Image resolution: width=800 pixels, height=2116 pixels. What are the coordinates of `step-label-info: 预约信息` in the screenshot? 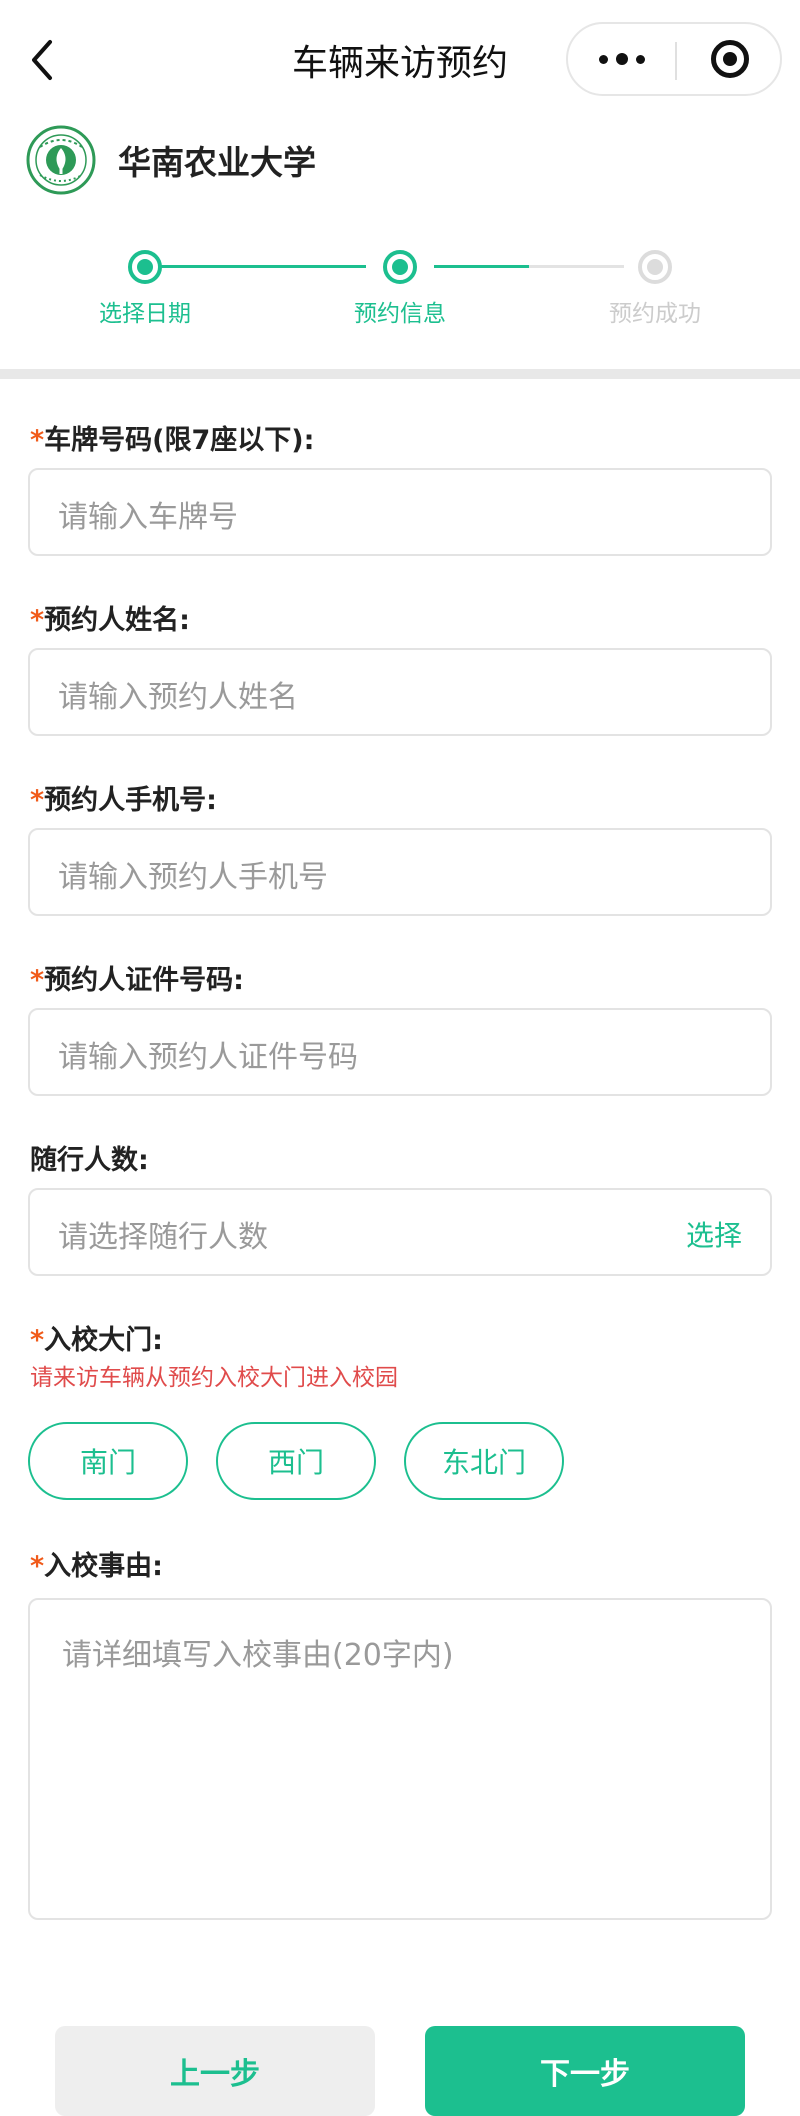 It's located at (400, 314).